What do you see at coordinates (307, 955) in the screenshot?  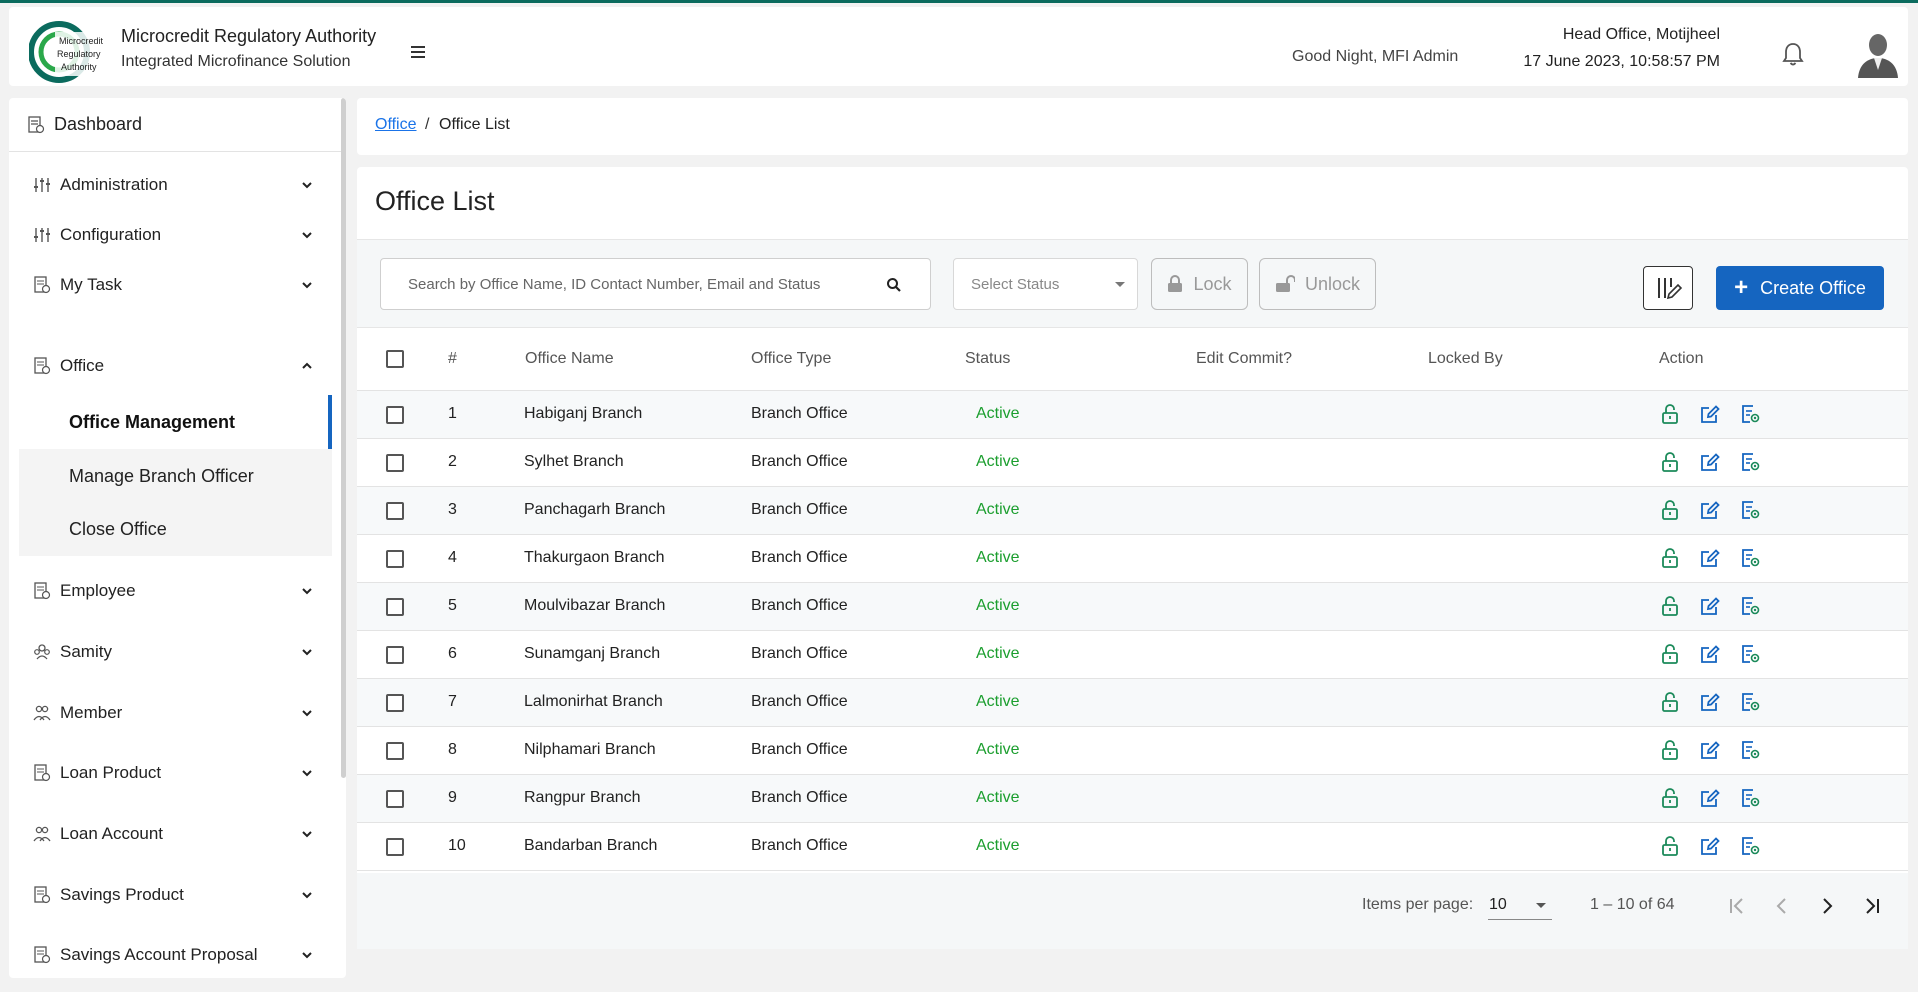 I see `chevron-down-icon` at bounding box center [307, 955].